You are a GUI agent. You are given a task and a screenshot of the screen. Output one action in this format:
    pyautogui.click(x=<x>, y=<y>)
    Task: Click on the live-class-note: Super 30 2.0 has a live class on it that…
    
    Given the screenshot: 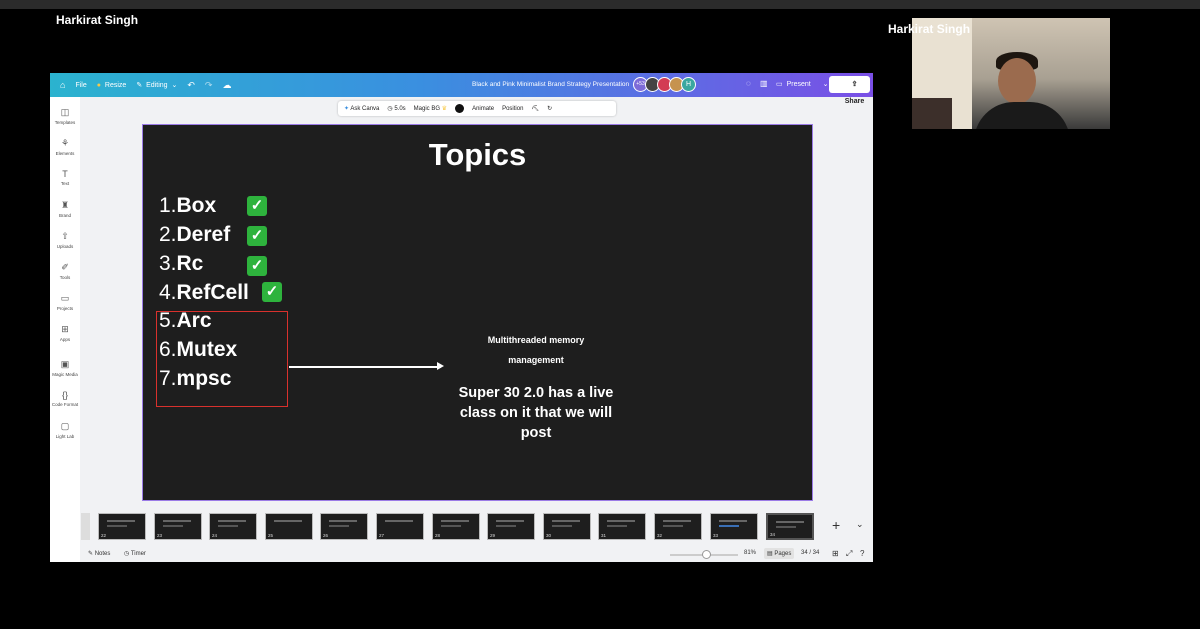 What is the action you would take?
    pyautogui.click(x=536, y=413)
    